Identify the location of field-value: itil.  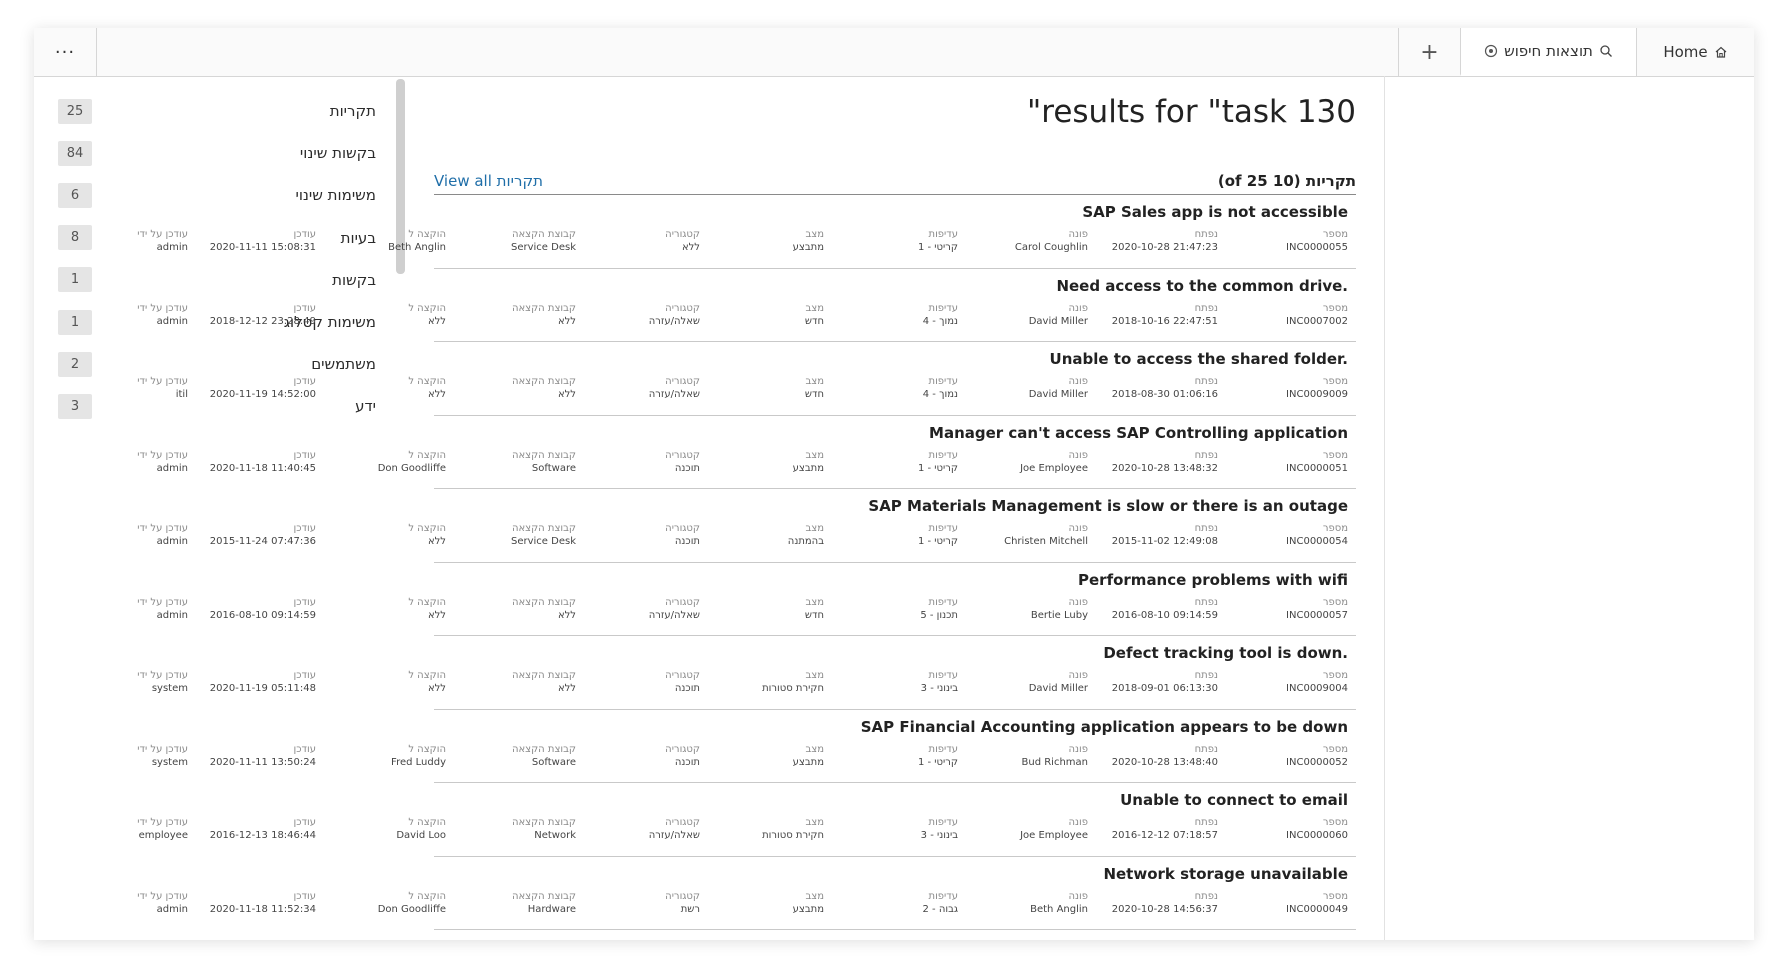
(181, 394).